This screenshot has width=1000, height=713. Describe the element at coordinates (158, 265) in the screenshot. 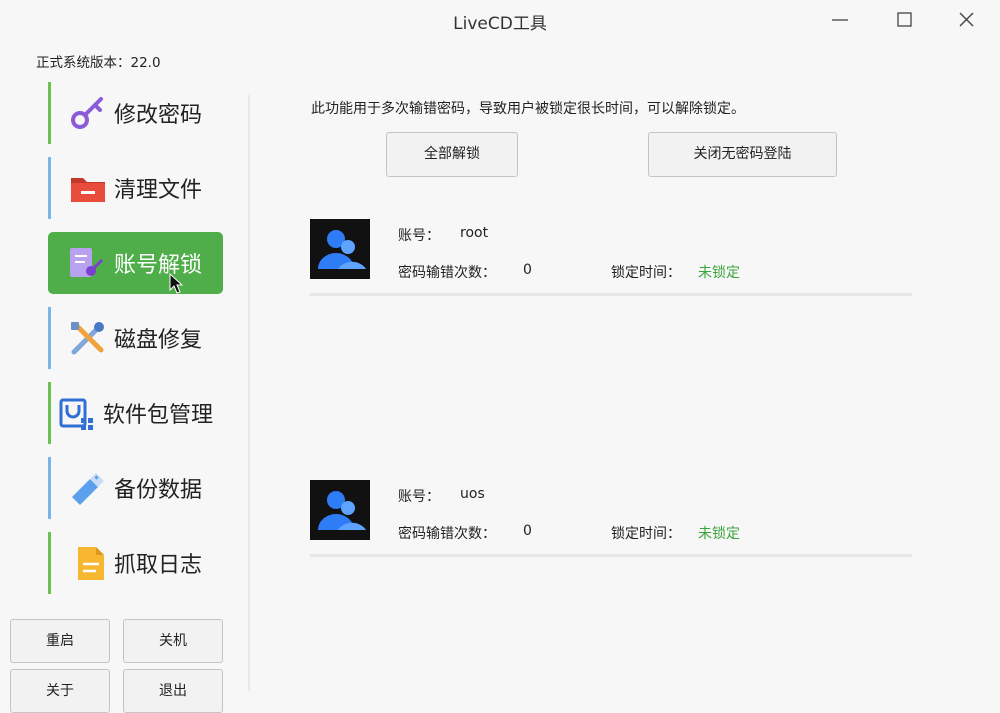

I see `sidebar-item-label: 账号解锁` at that location.